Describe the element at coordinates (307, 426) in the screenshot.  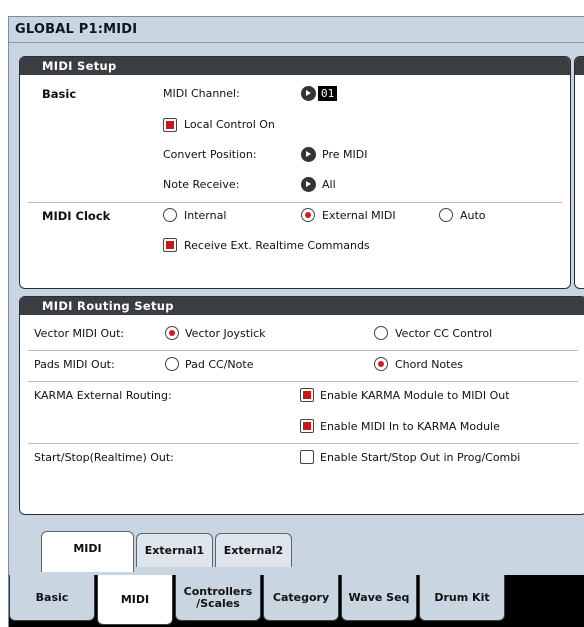
I see `karma-midi-in-checkbox` at that location.